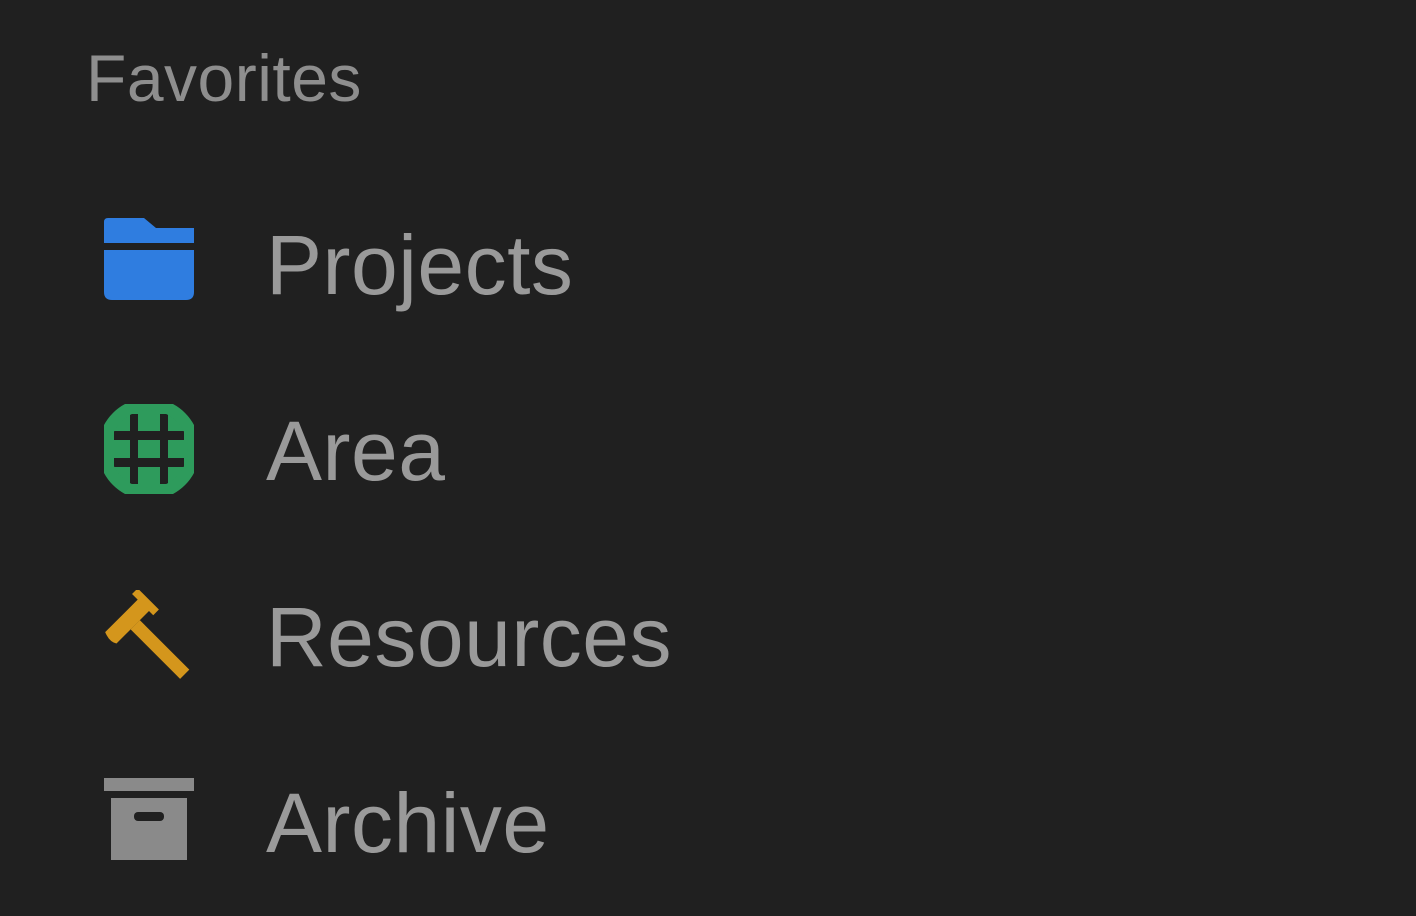 This screenshot has height=916, width=1416. Describe the element at coordinates (224, 78) in the screenshot. I see `favorites-section-title: Favorites` at that location.